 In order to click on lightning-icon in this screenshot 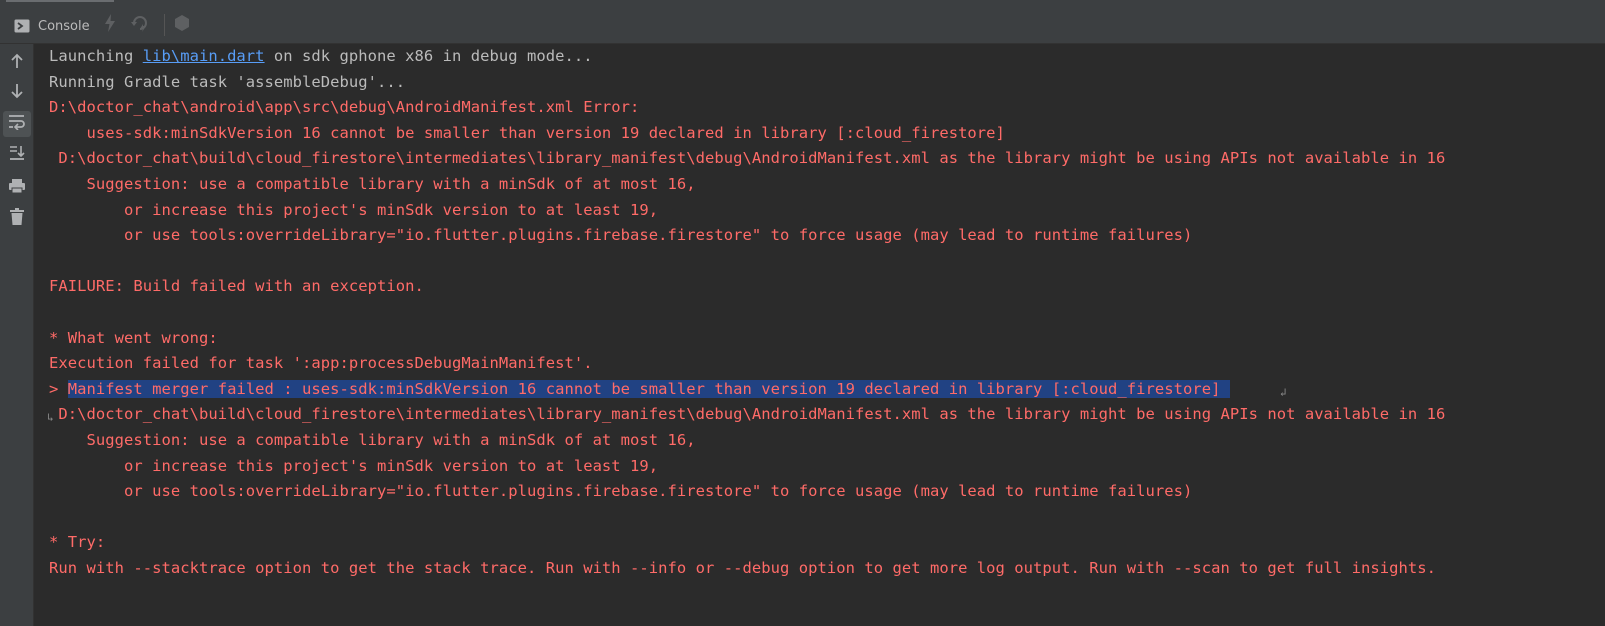, I will do `click(110, 25)`.